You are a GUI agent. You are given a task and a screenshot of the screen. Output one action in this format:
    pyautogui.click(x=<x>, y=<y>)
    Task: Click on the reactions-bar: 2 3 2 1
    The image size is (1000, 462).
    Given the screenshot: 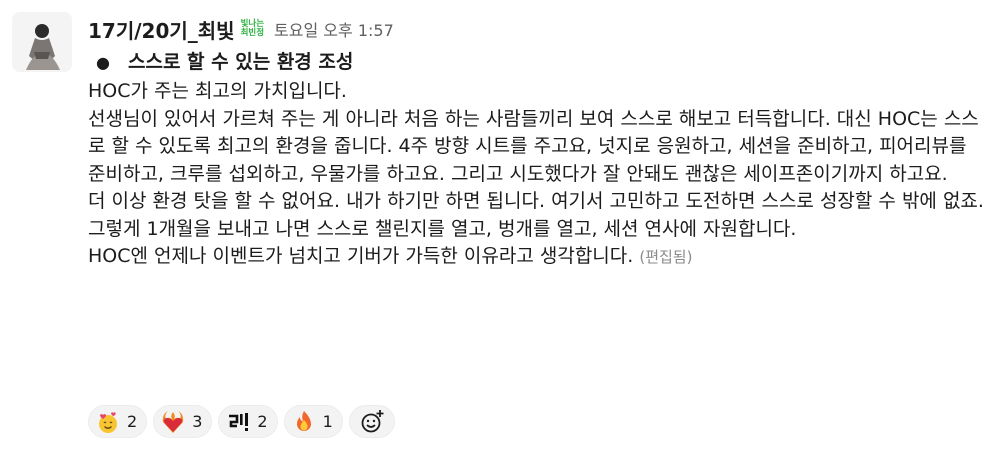 What is the action you would take?
    pyautogui.click(x=241, y=421)
    